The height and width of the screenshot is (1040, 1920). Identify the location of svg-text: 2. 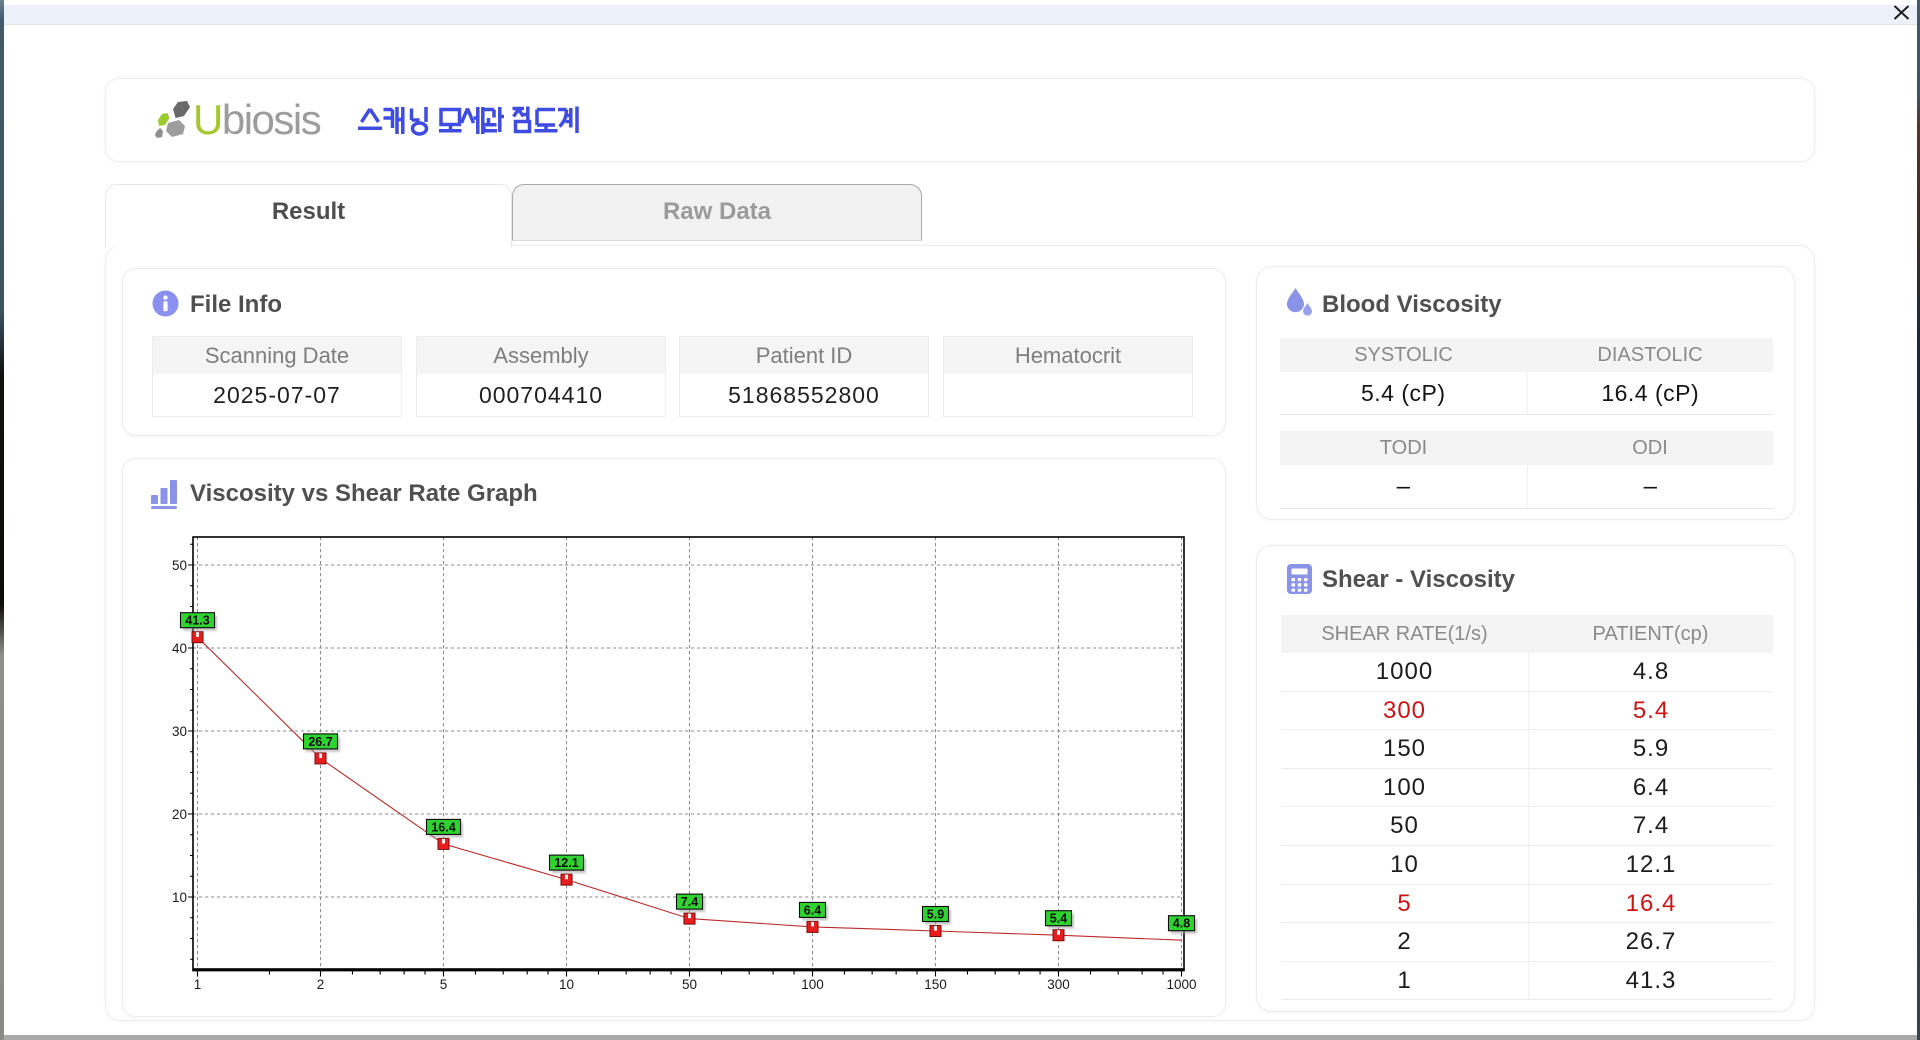
(321, 984).